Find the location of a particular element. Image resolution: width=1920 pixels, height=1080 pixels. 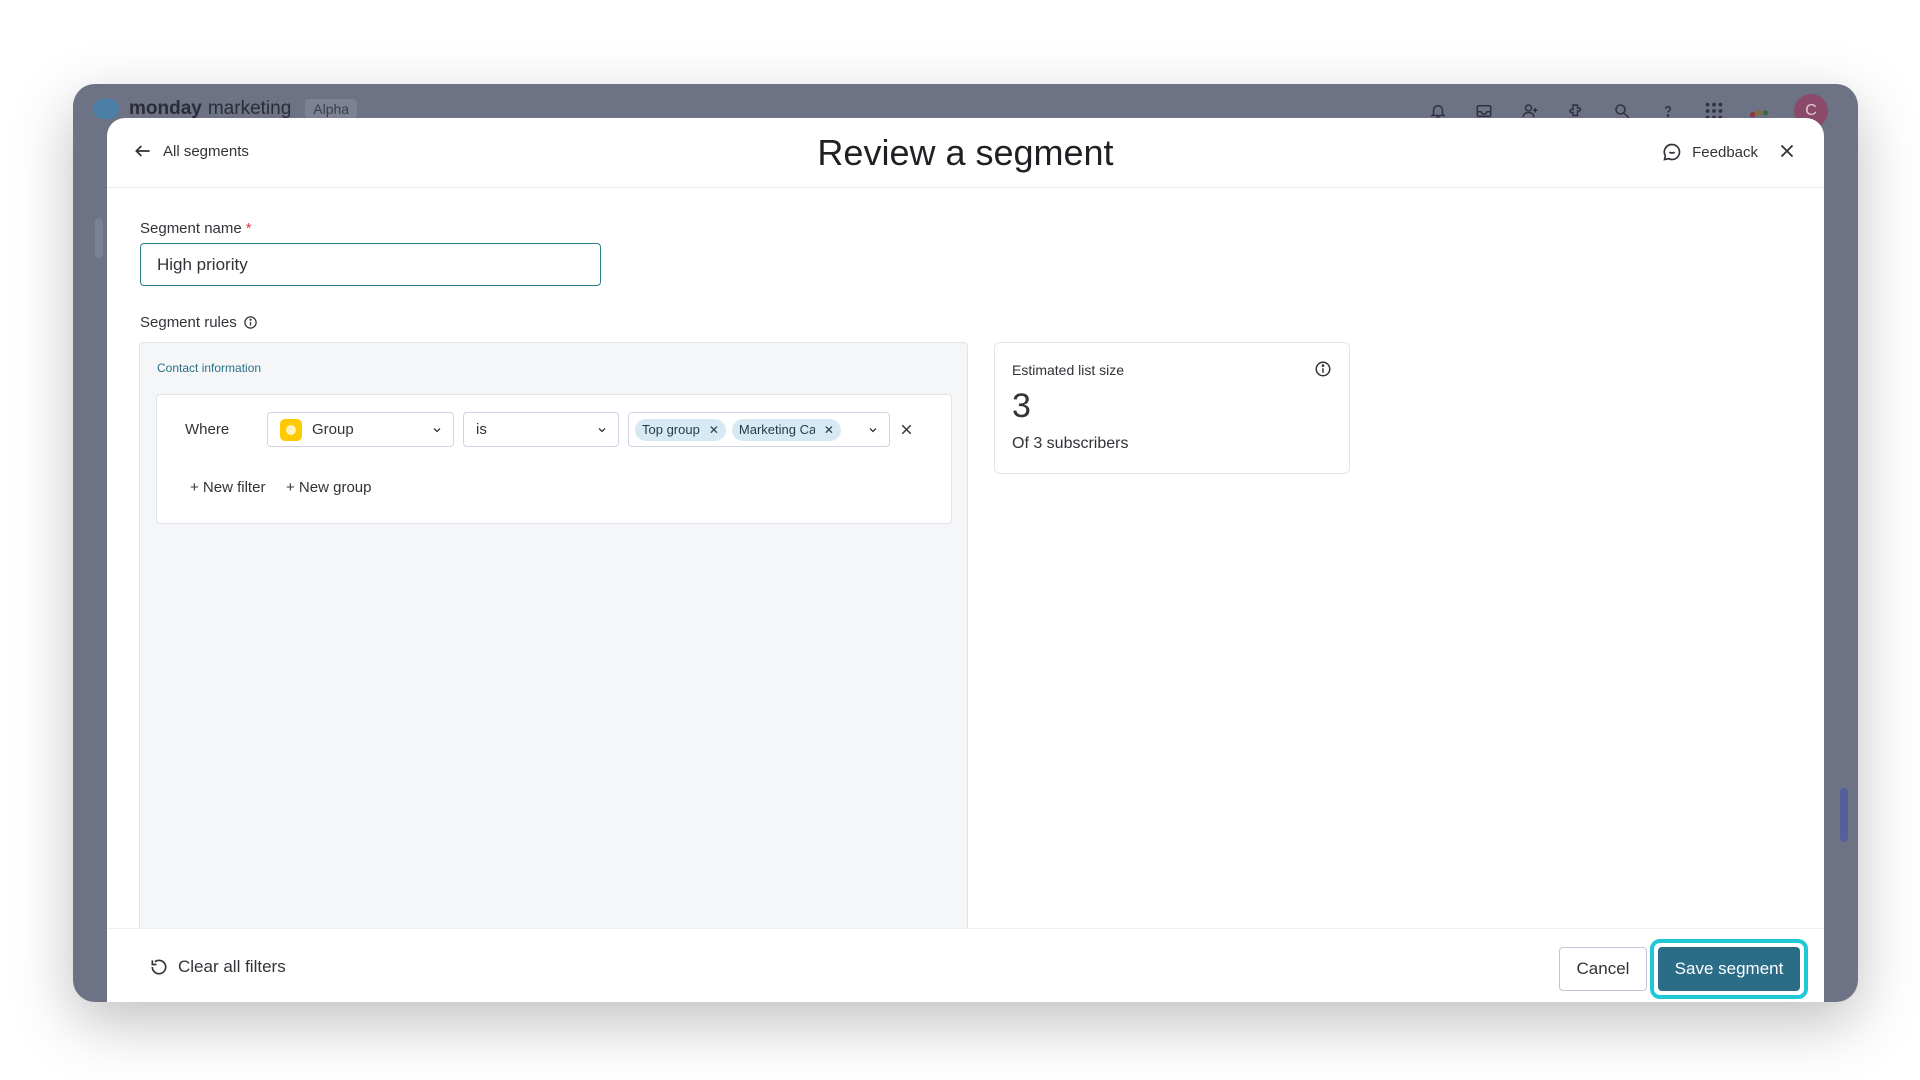

modal-header: All segments Review a segment Feedback is located at coordinates (965, 153).